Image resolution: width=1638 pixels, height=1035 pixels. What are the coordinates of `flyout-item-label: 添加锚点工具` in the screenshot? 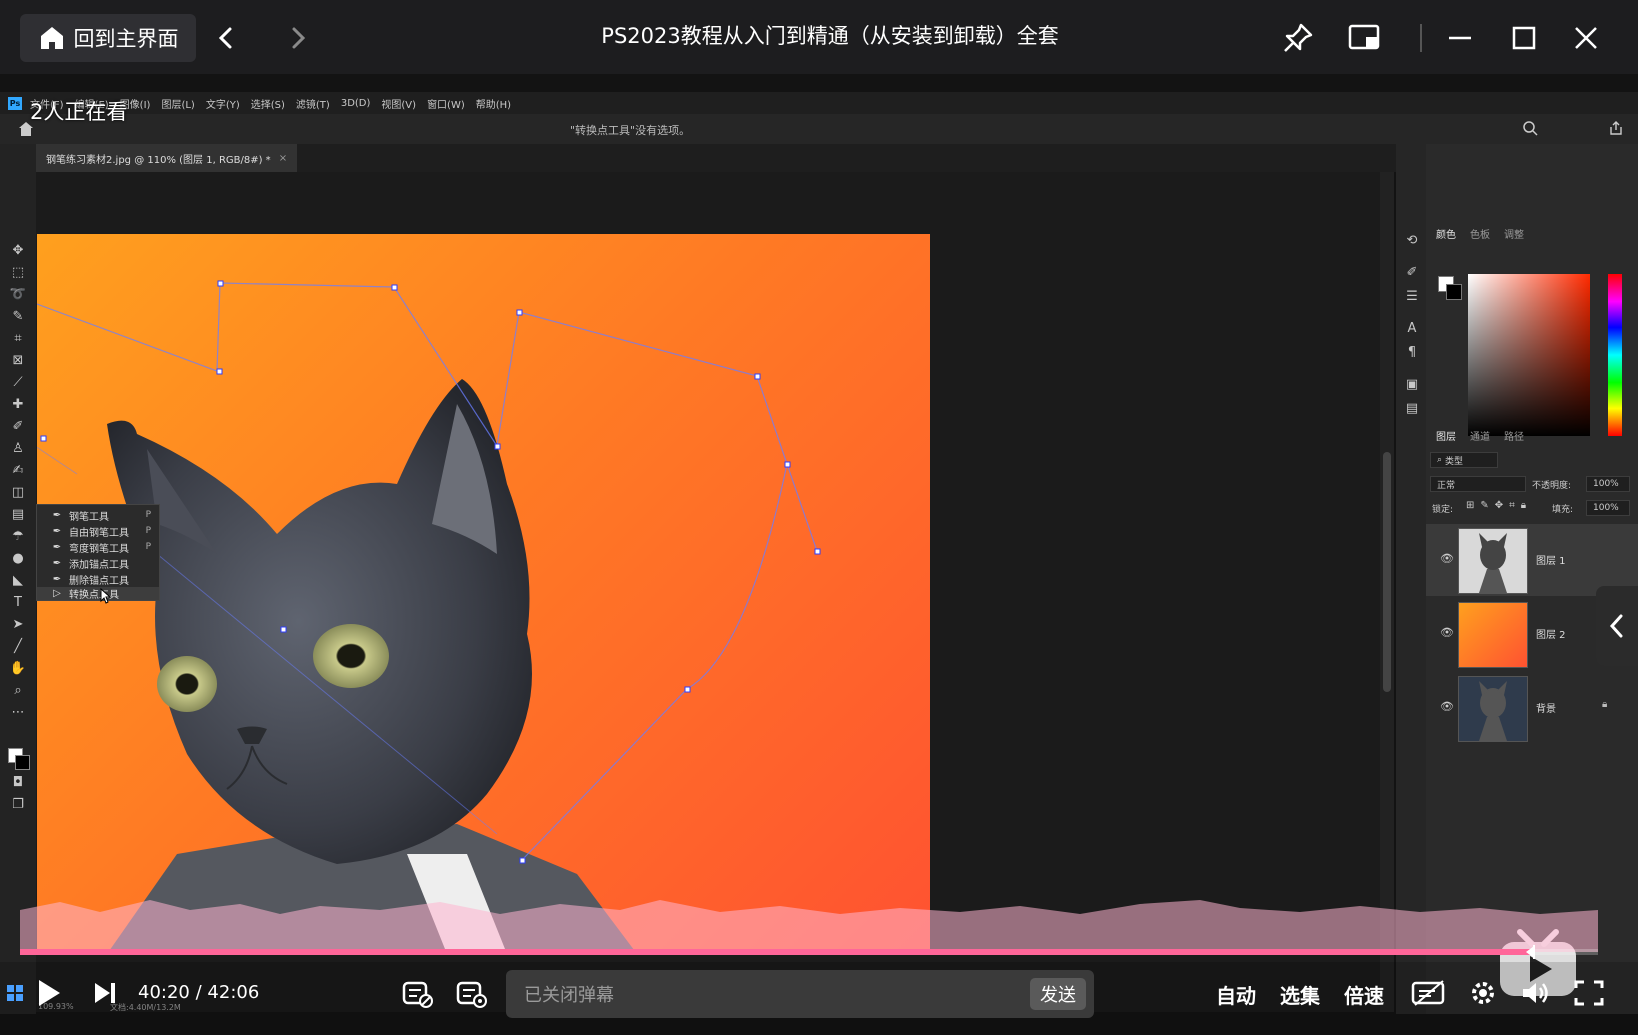 It's located at (99, 565).